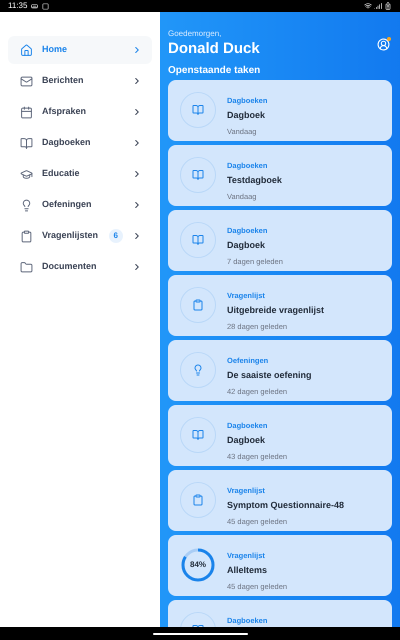 This screenshot has width=400, height=640. I want to click on clipboard-icon, so click(26, 236).